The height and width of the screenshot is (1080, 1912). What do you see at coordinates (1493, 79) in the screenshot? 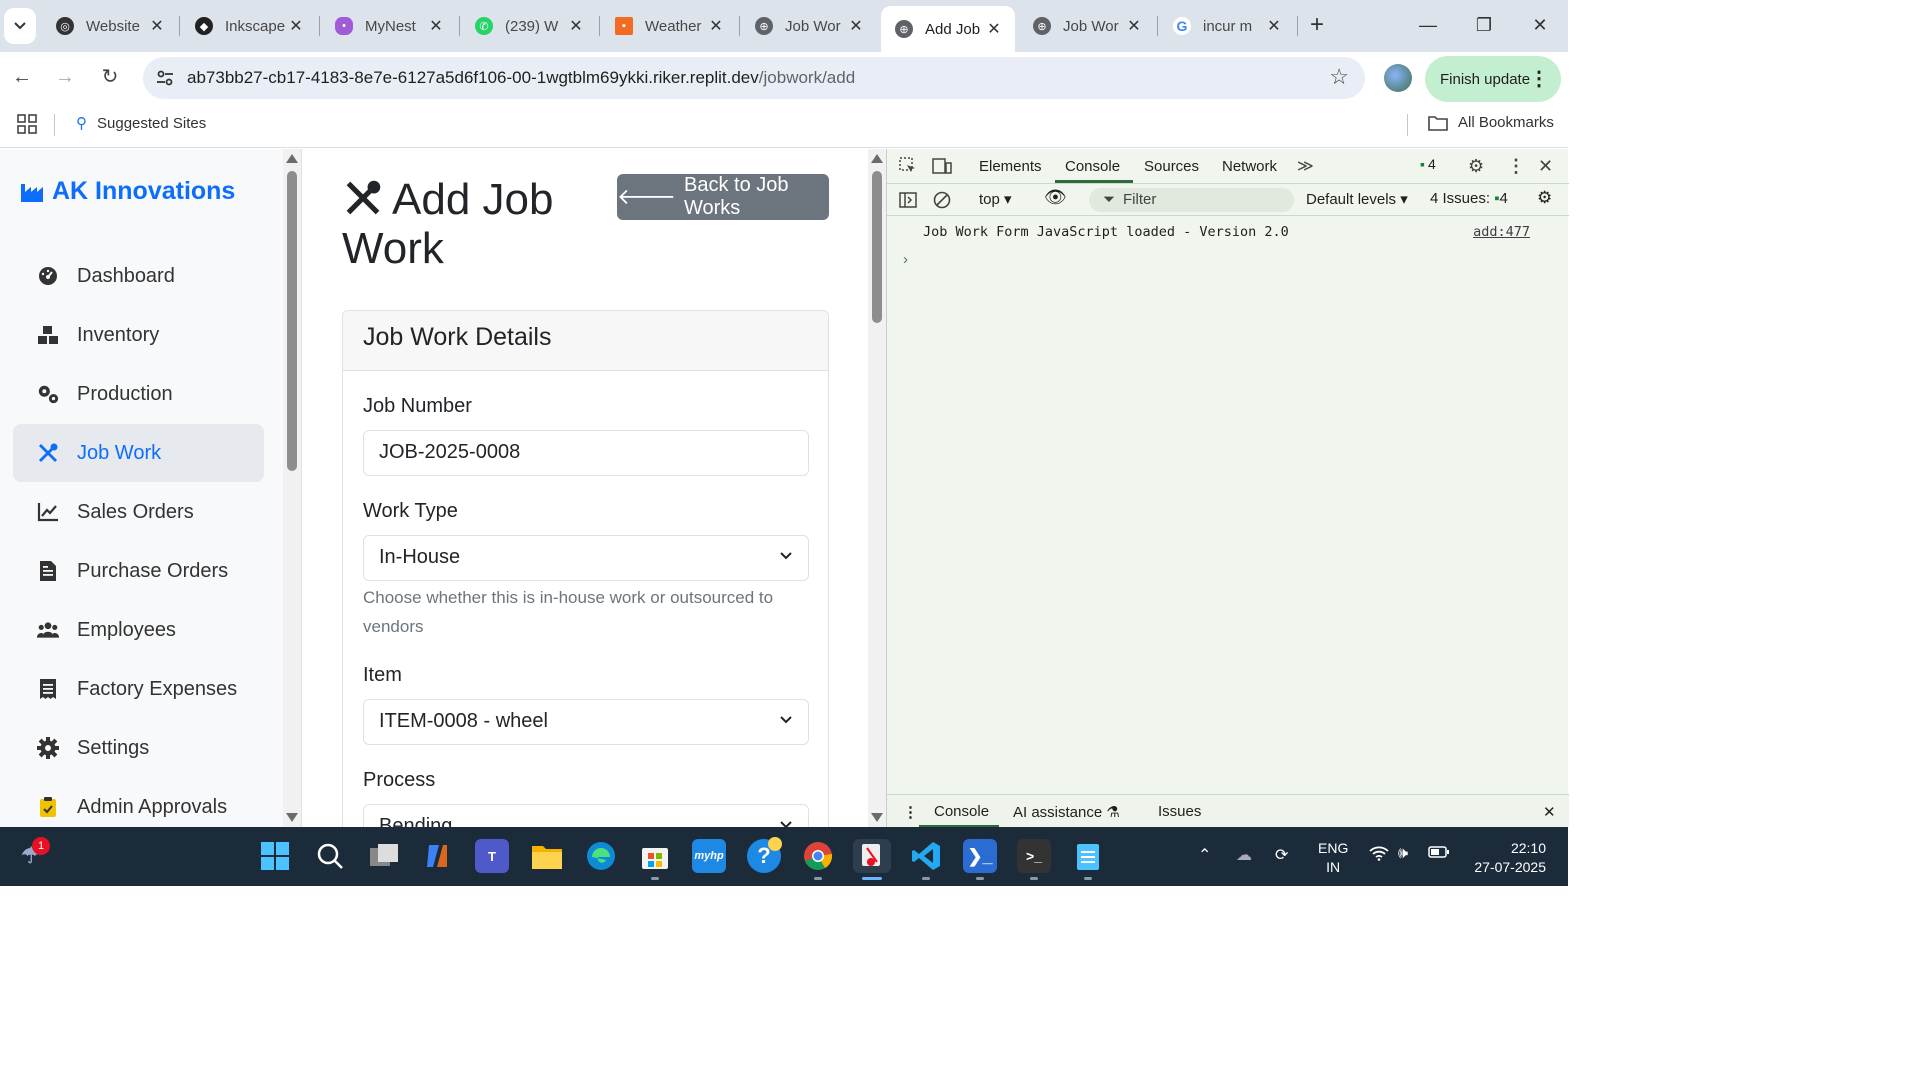
I see `finish-update-button: Finish update ⋮` at bounding box center [1493, 79].